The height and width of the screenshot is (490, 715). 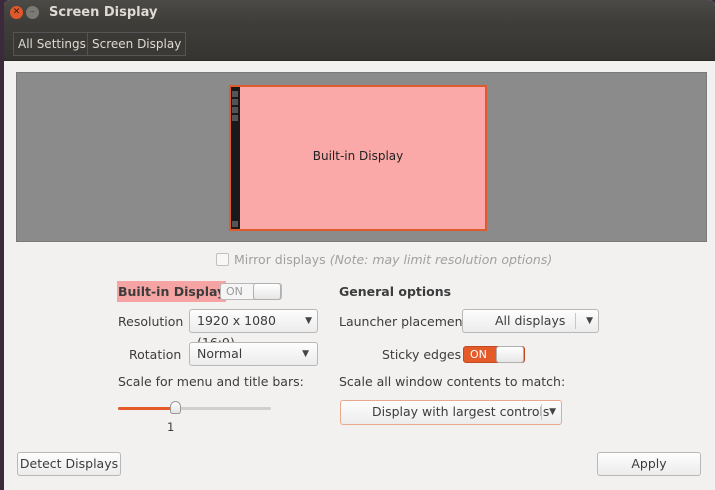 What do you see at coordinates (16, 12) in the screenshot?
I see `close-icon: ✕` at bounding box center [16, 12].